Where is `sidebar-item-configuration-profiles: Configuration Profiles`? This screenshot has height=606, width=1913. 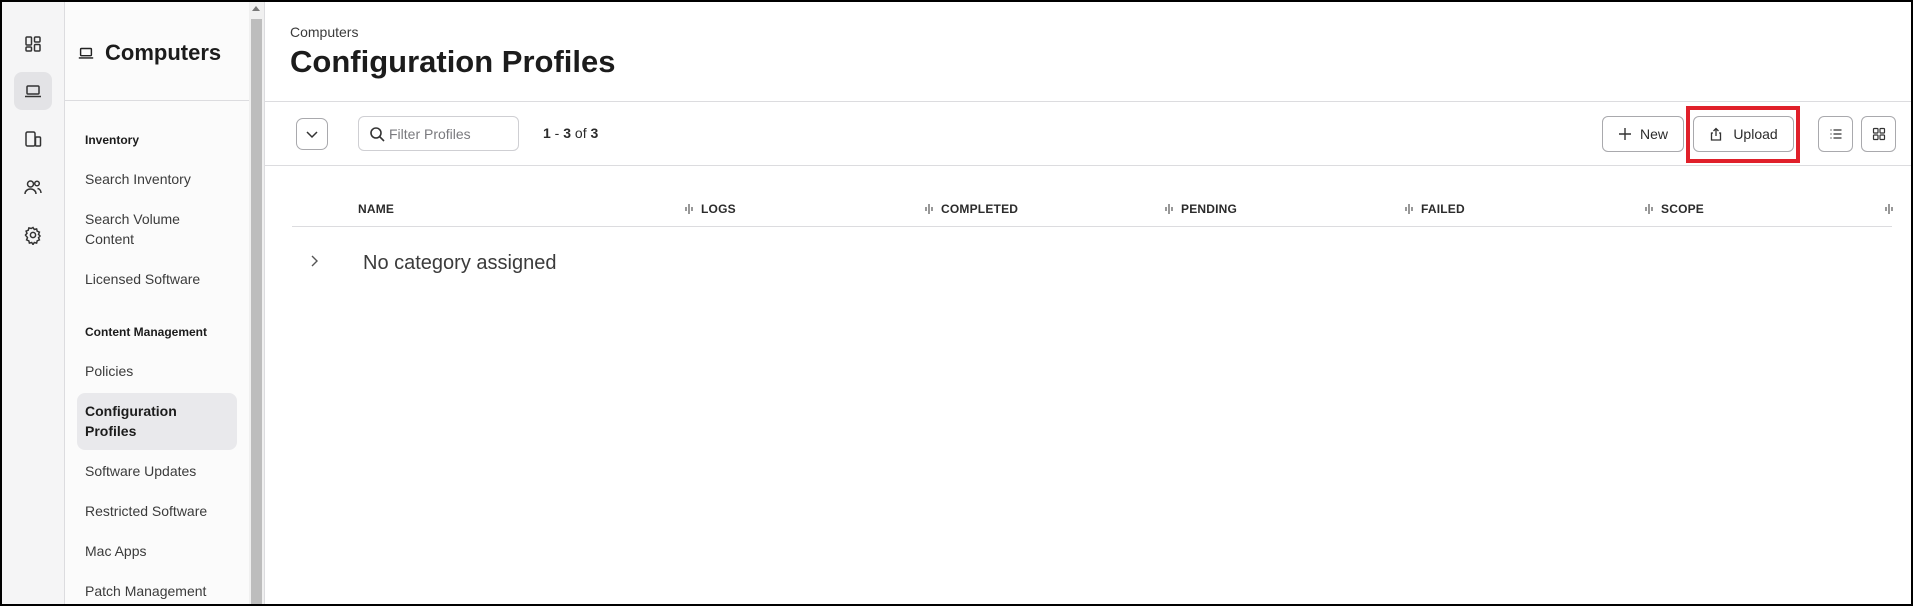 sidebar-item-configuration-profiles: Configuration Profiles is located at coordinates (157, 421).